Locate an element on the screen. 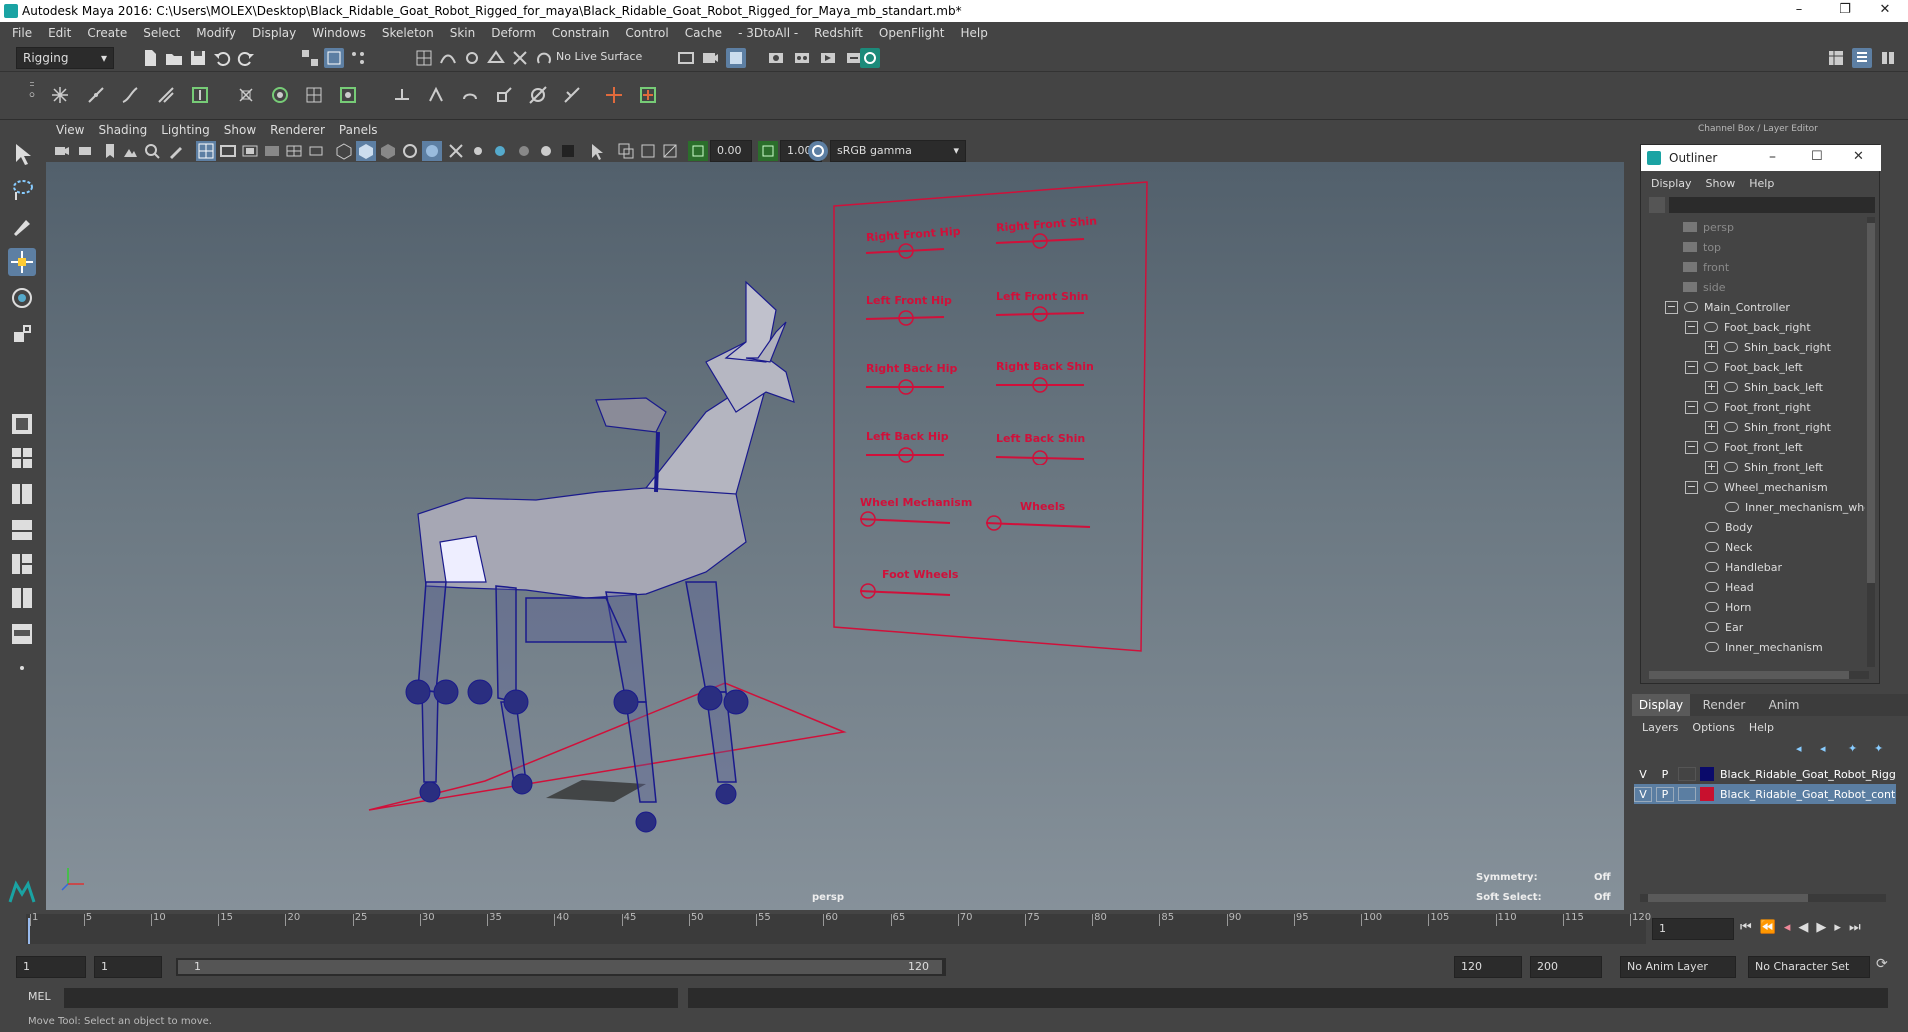  live-surface-field: No Live Surface is located at coordinates (599, 56).